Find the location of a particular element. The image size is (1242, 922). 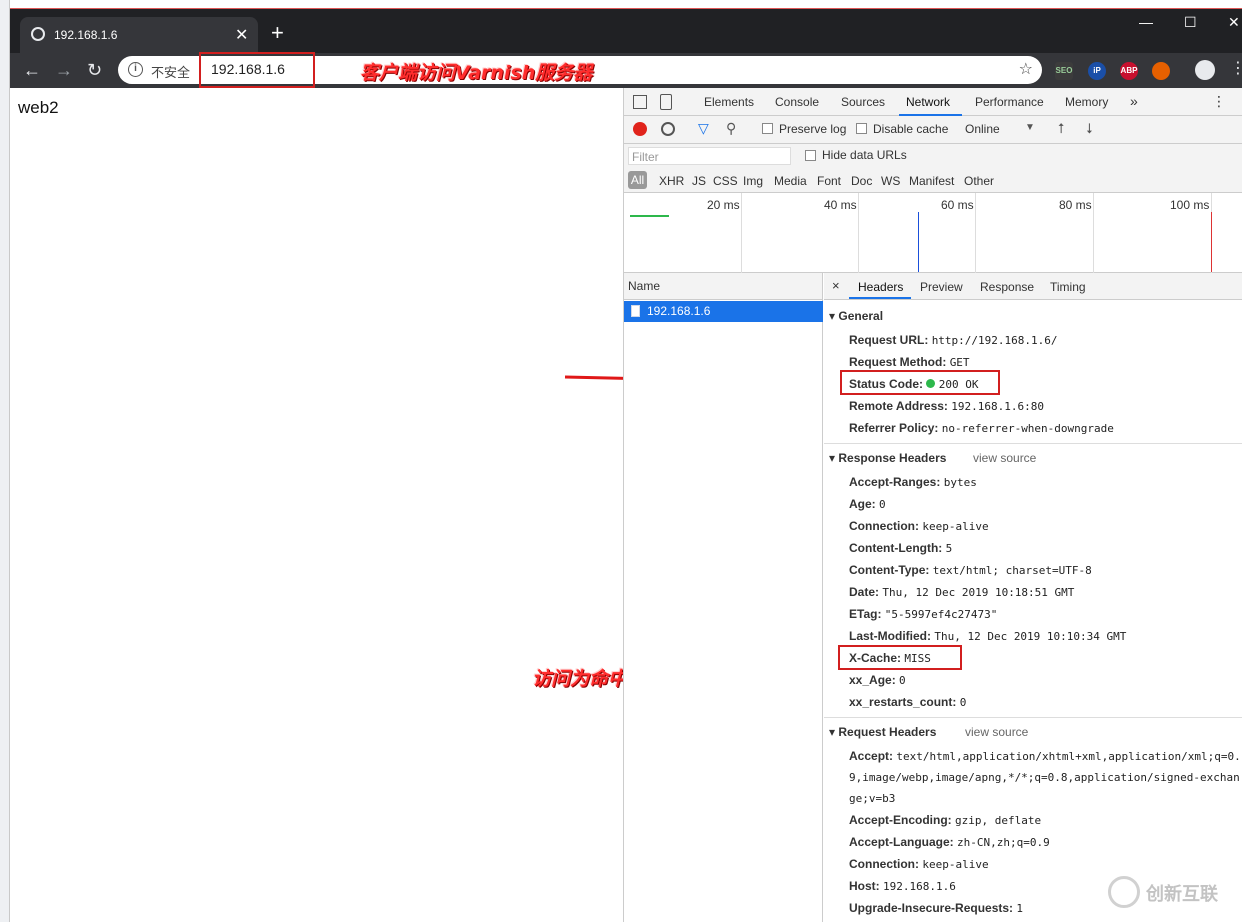

general-request-method: Request Method: GET is located at coordinates (909, 362).